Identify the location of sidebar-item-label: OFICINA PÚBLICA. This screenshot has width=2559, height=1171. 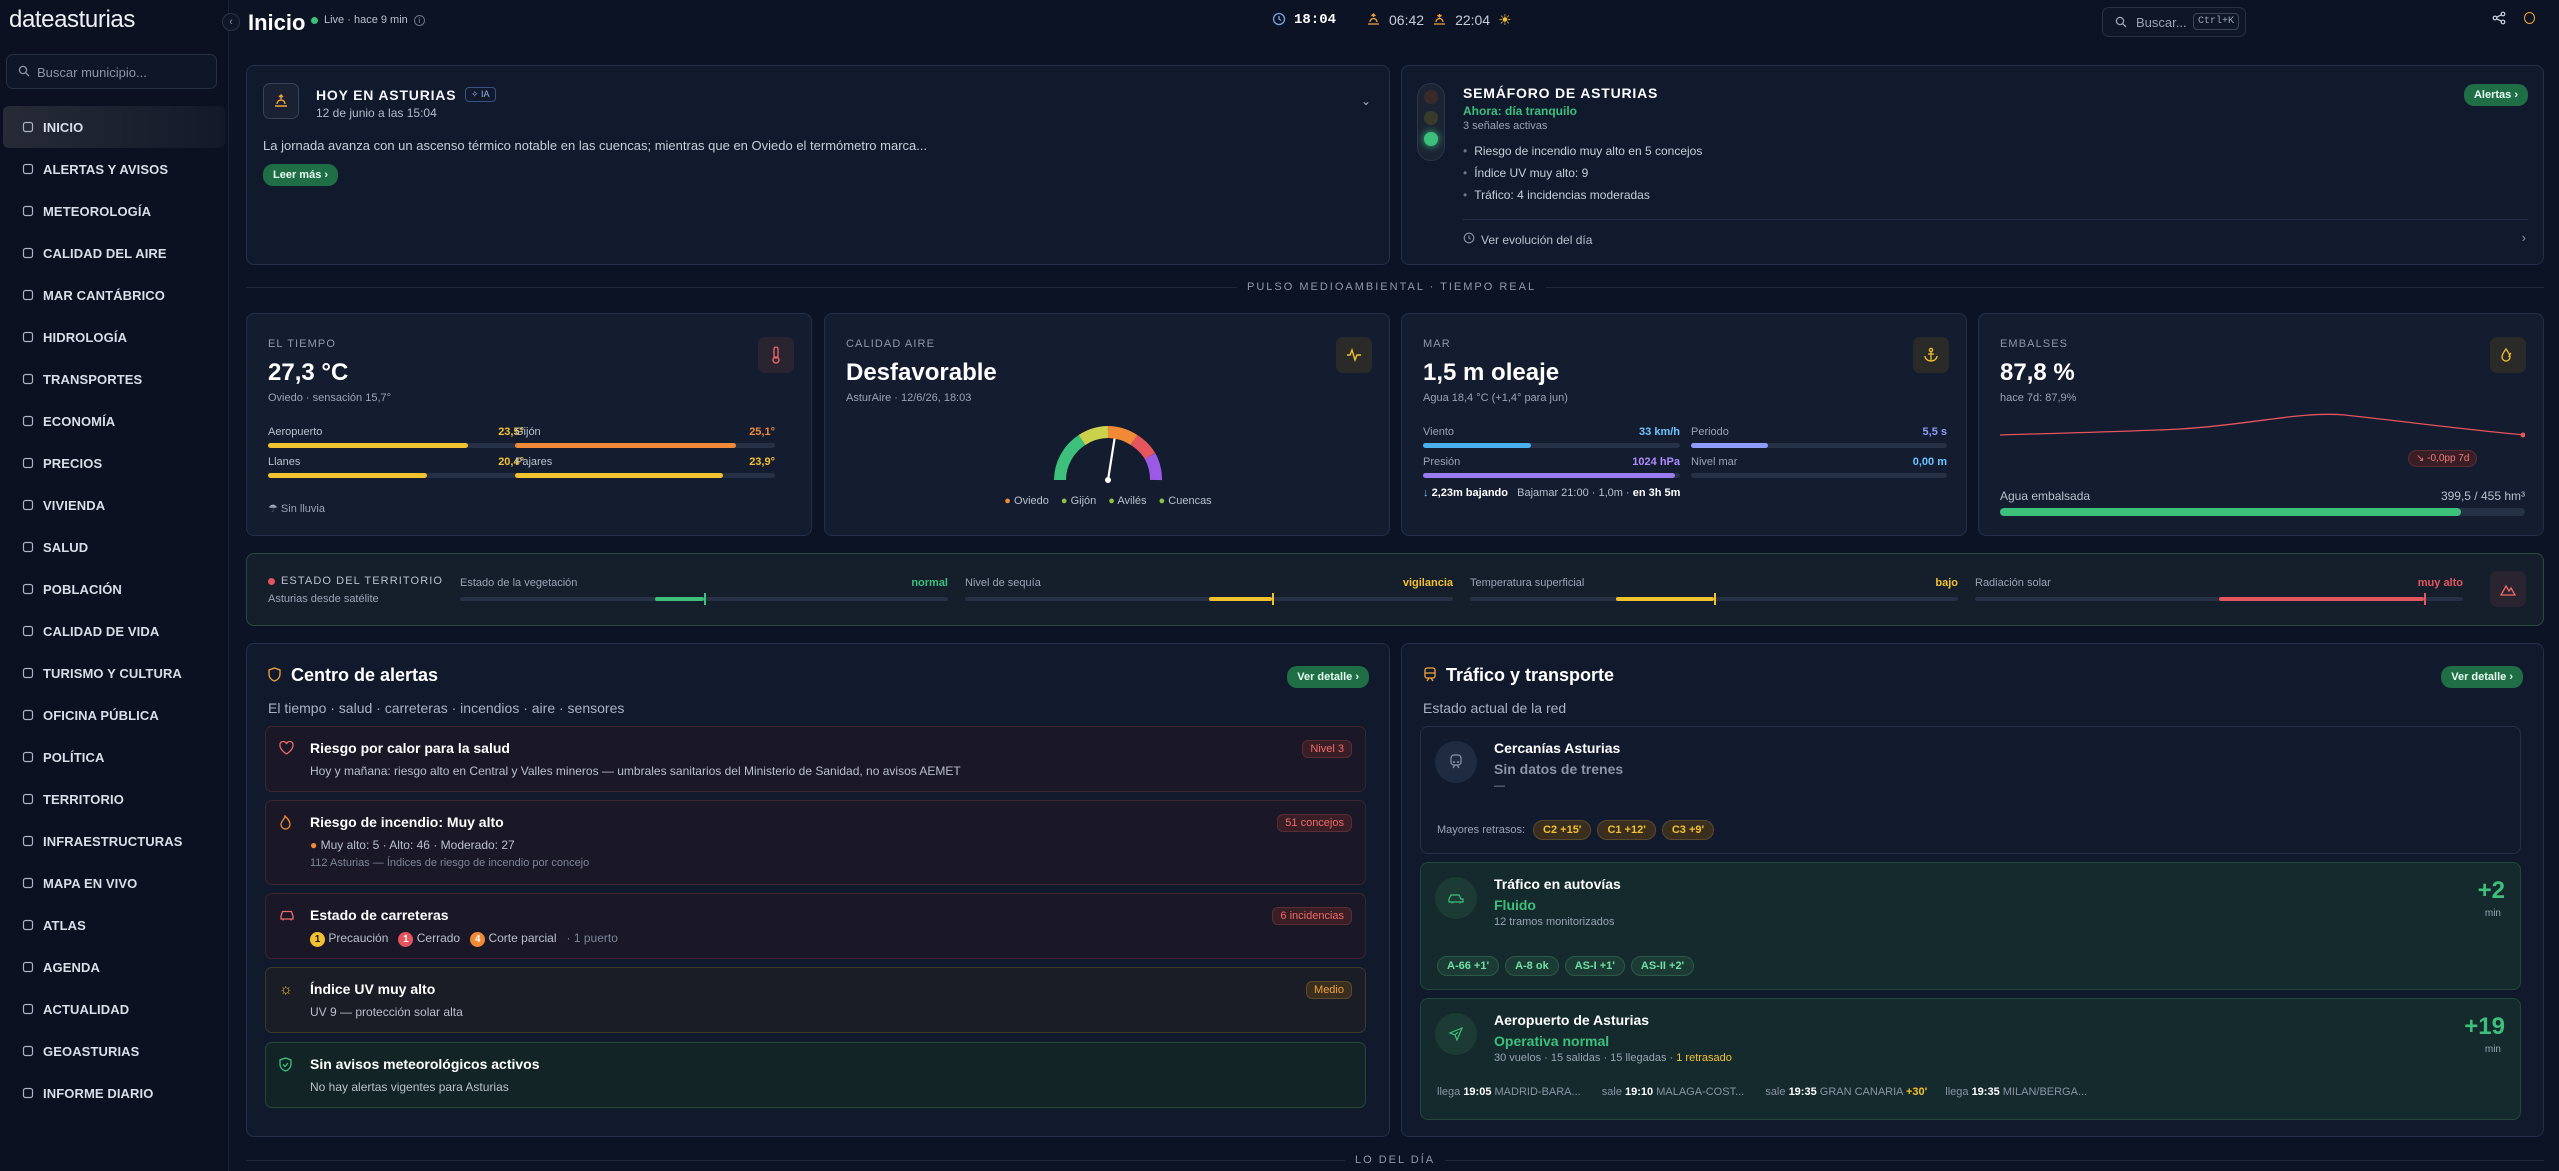
(101, 715).